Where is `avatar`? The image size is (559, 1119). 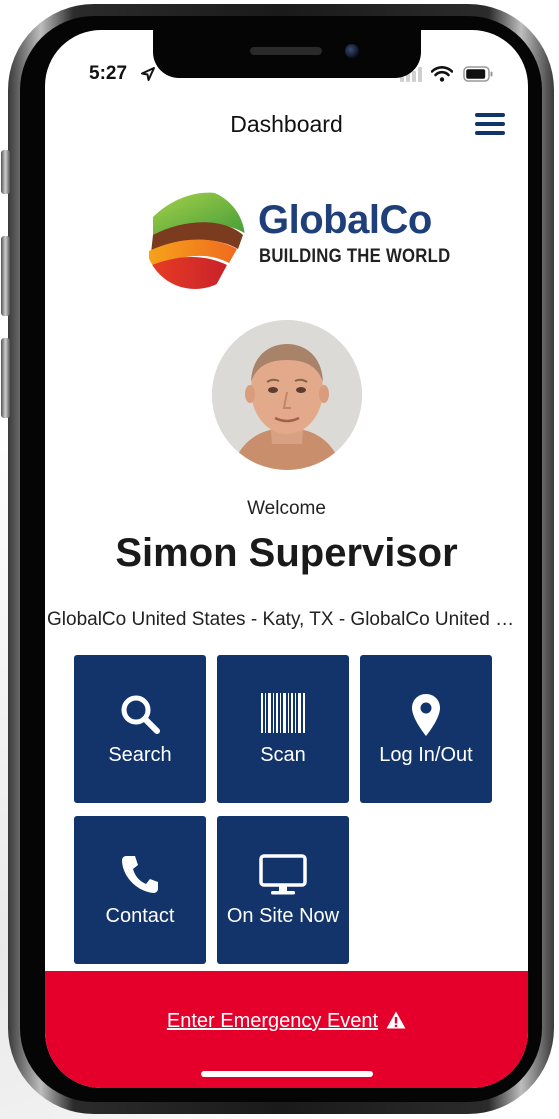 avatar is located at coordinates (287, 395).